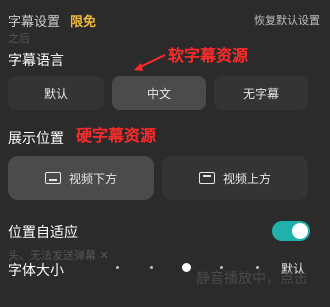 The image size is (330, 307). I want to click on soft-subtitle-arrowhead, so click(138, 67).